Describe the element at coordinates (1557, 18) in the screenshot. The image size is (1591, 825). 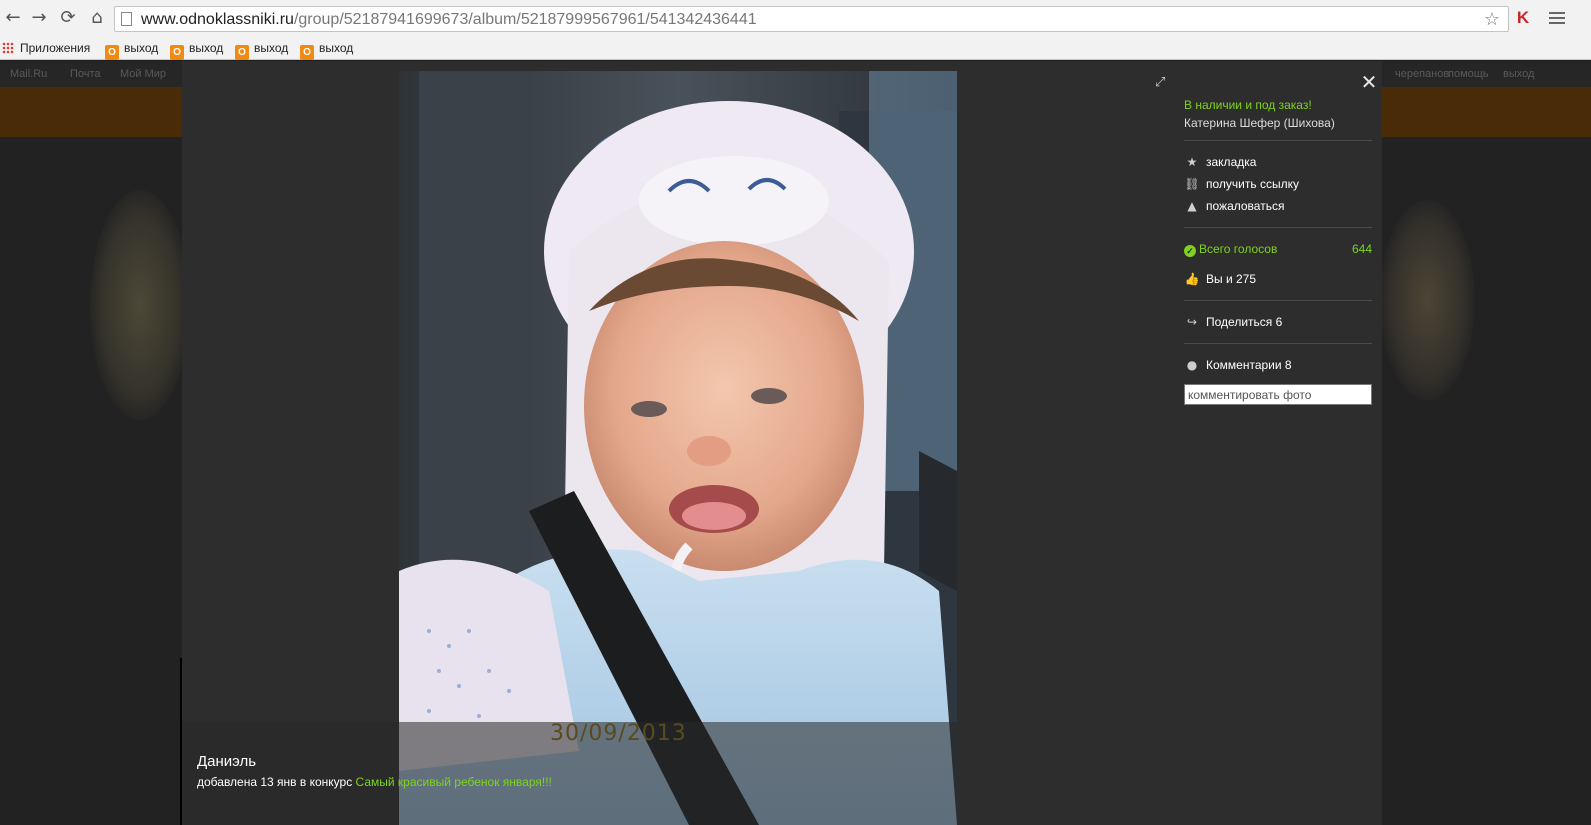
I see `browser-menu-icon` at that location.